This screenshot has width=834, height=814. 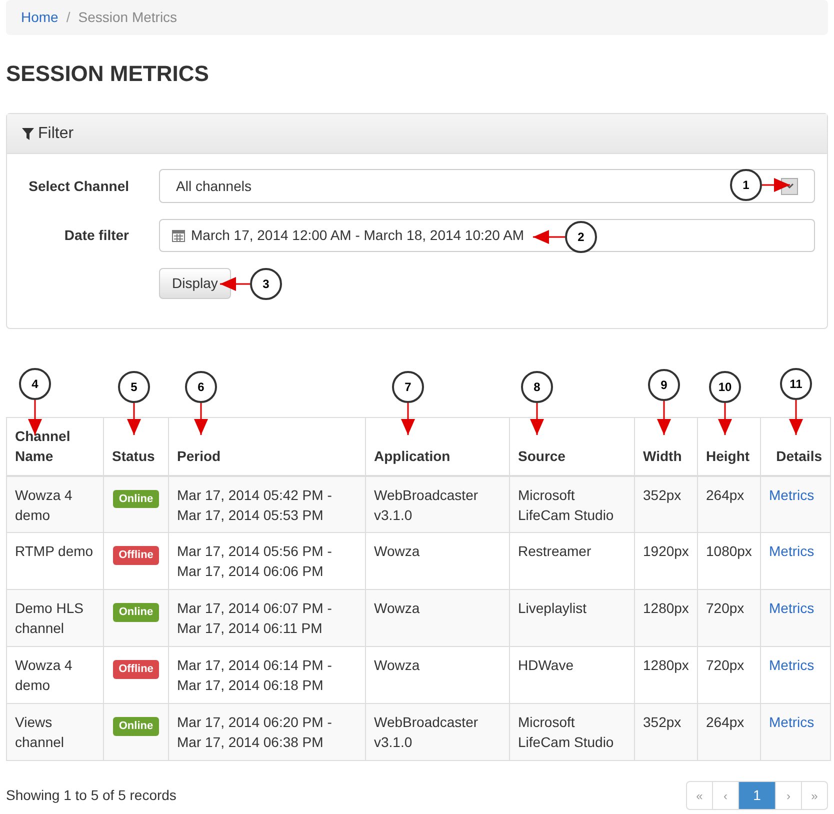 What do you see at coordinates (254, 675) in the screenshot?
I see `period-text: Mar 17, 2014 06:14 PM - Mar 17, 2014 06:18 PM` at bounding box center [254, 675].